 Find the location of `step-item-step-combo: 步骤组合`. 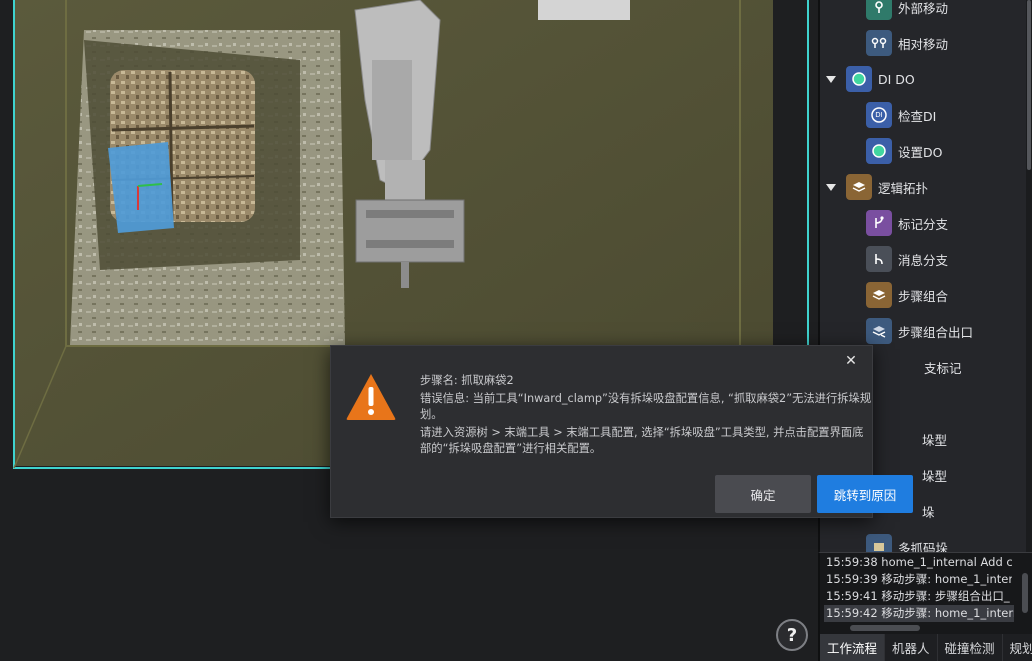

step-item-step-combo: 步骤组合 is located at coordinates (922, 295).